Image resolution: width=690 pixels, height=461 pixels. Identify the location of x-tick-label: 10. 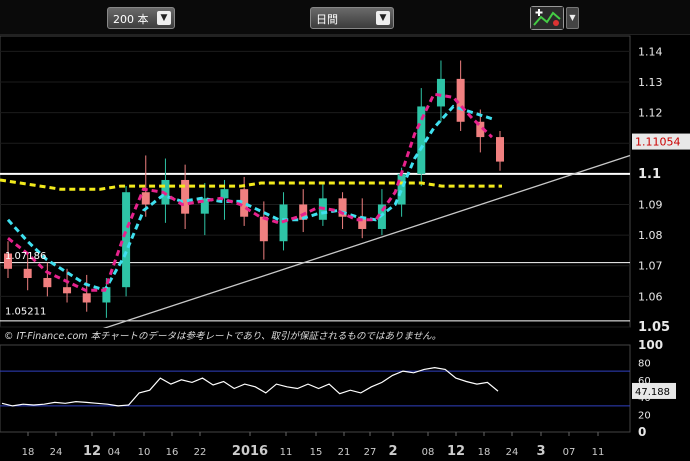
(144, 452).